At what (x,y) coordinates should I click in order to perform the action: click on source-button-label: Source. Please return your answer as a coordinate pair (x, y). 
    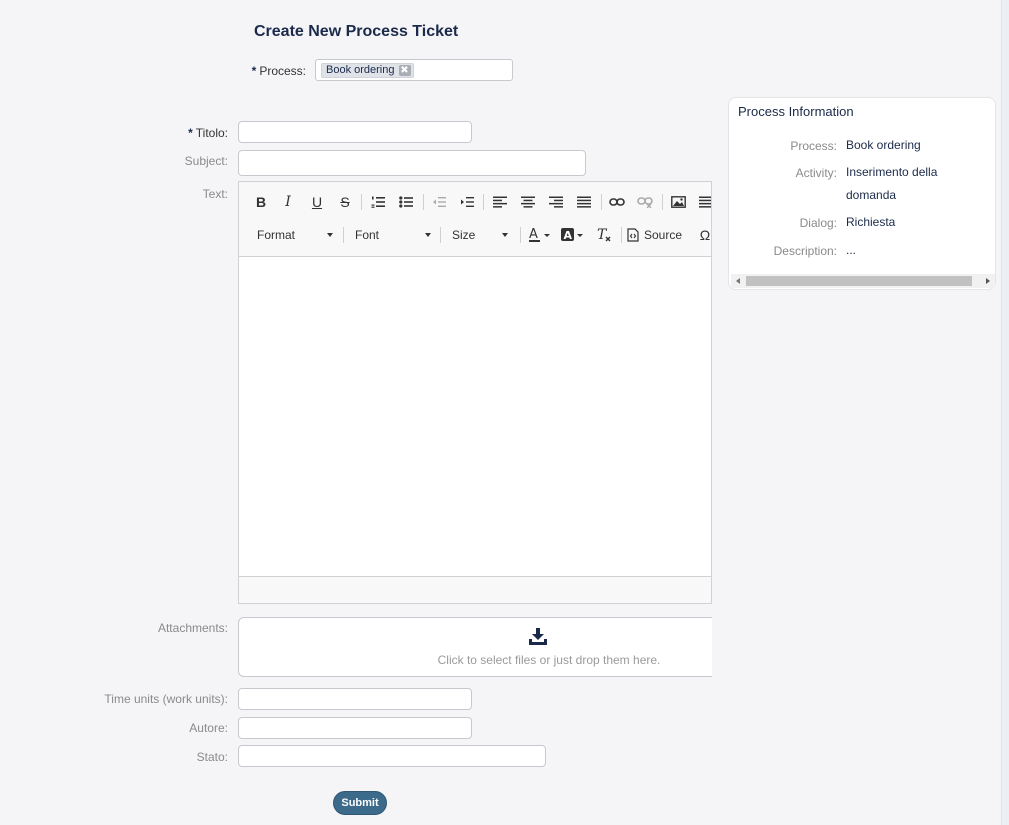
    Looking at the image, I should click on (663, 235).